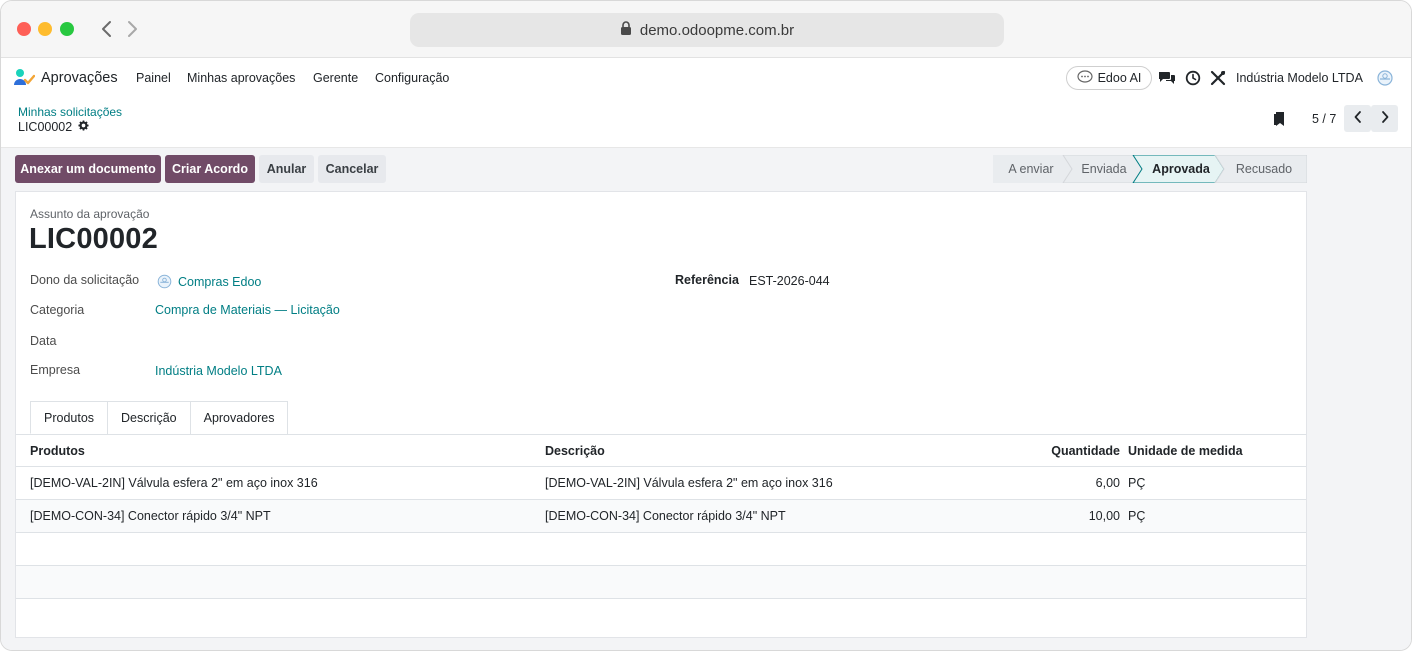 This screenshot has height=651, width=1412. Describe the element at coordinates (1119, 78) in the screenshot. I see `edoo-ai-label: Edoo AI` at that location.